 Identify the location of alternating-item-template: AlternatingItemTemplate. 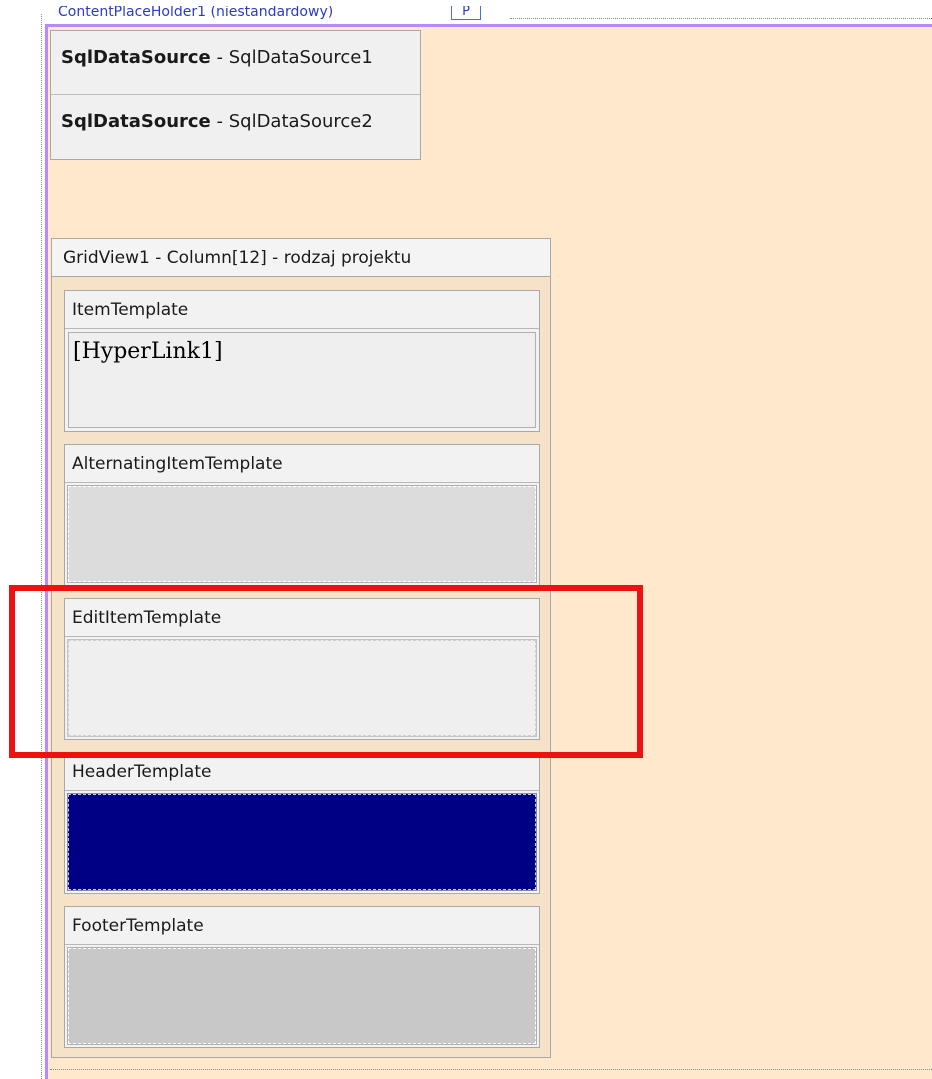
(302, 515).